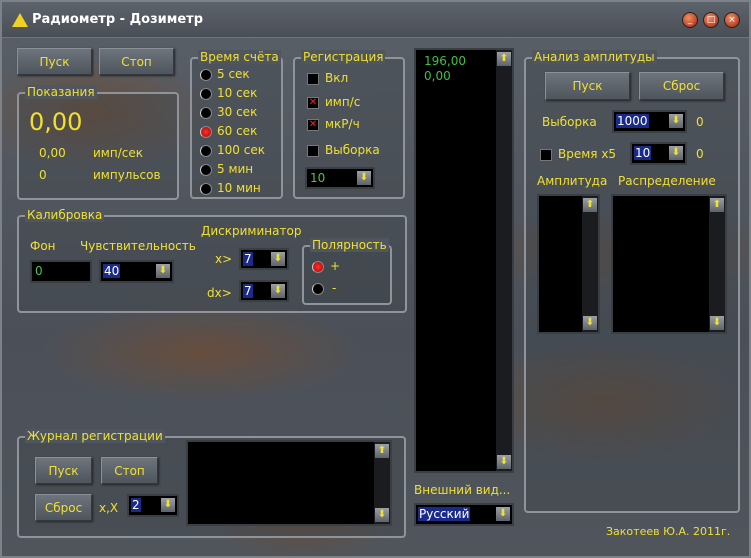  I want to click on output-list-items: 196,00 0,00, so click(445, 69).